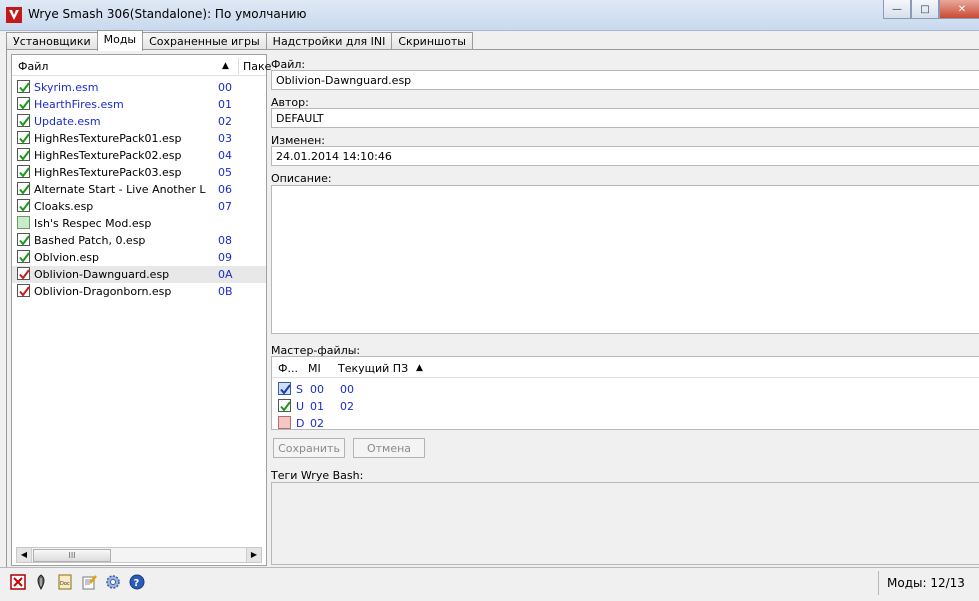  Describe the element at coordinates (878, 583) in the screenshot. I see `status-separator` at that location.